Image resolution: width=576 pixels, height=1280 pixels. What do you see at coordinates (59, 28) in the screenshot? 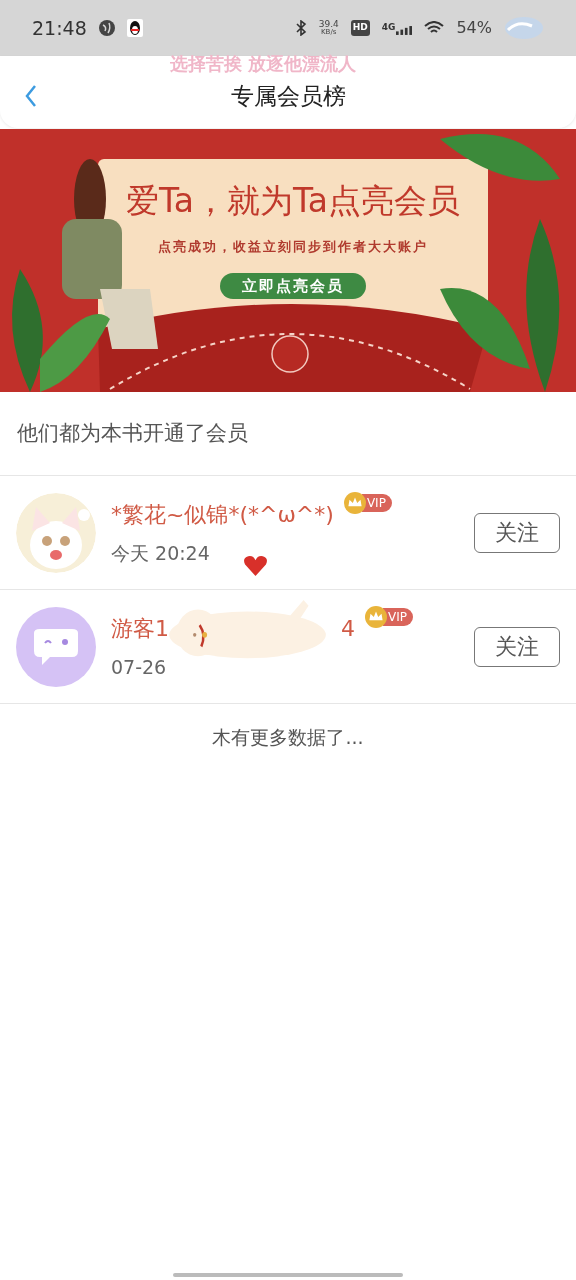
I see `clock: 21:48` at bounding box center [59, 28].